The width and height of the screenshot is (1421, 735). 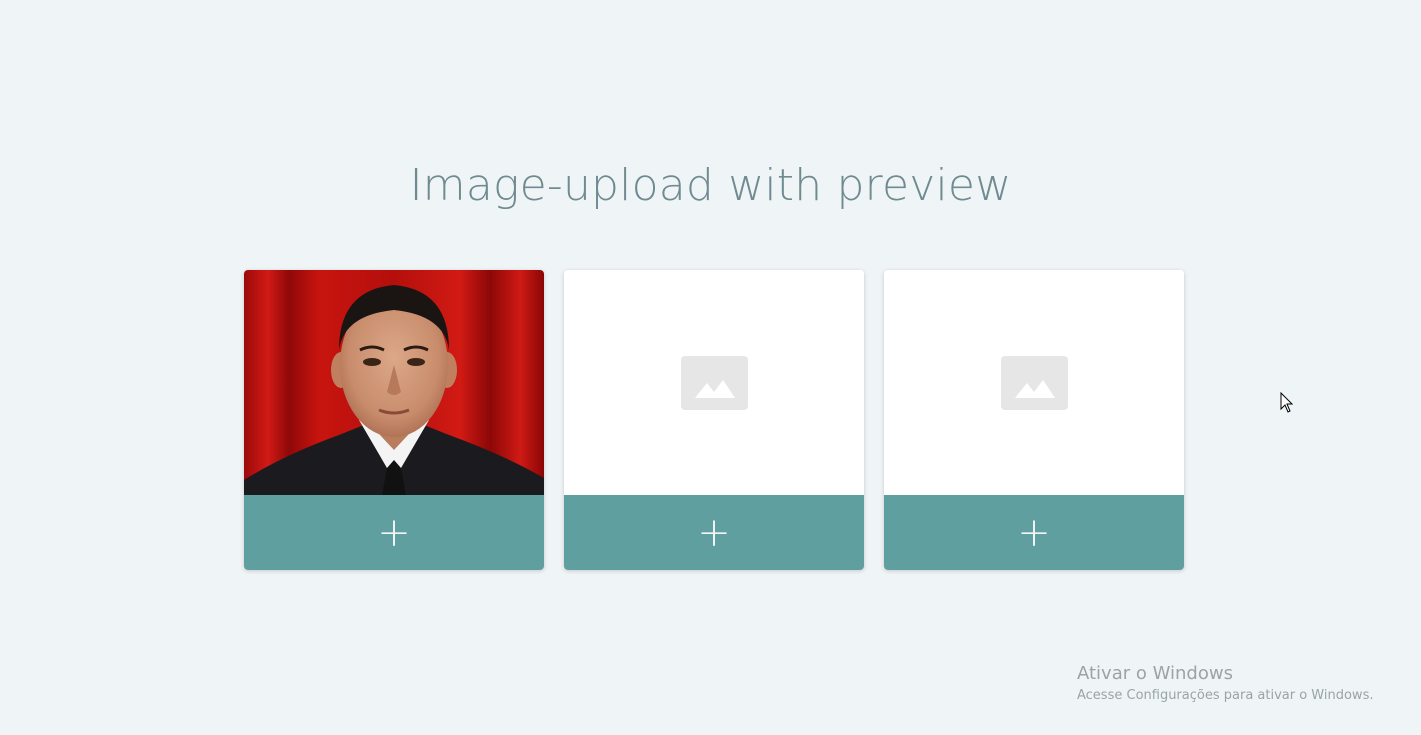 I want to click on upload-card-2: +, so click(x=714, y=420).